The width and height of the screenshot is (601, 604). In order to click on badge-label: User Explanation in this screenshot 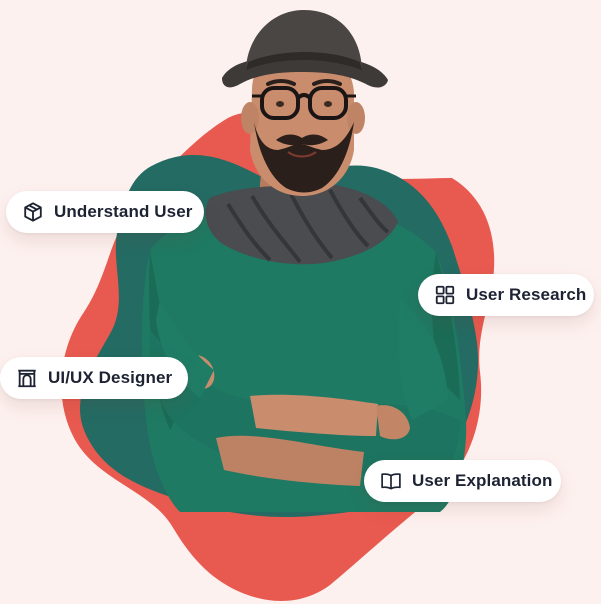, I will do `click(482, 480)`.